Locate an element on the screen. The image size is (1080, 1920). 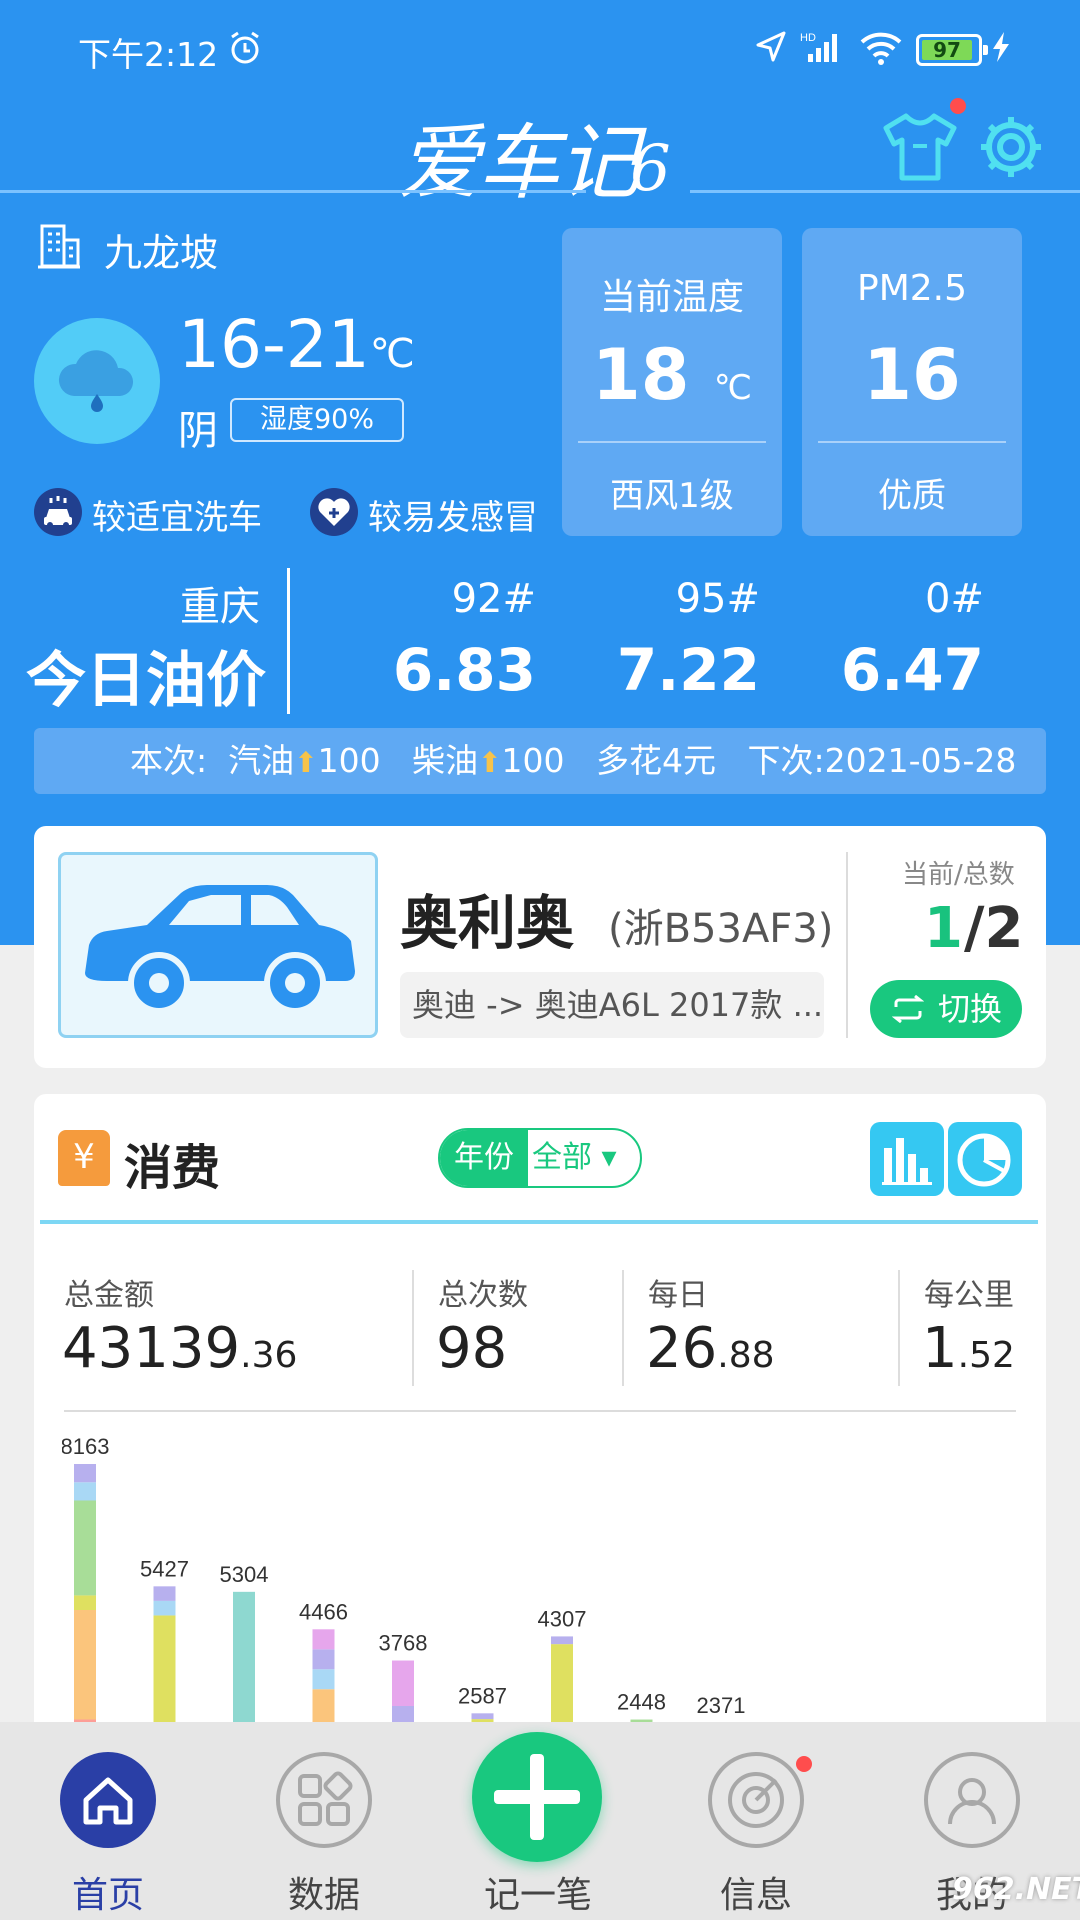
oil-grade-95: 95# 7.22 is located at coordinates (670, 640).